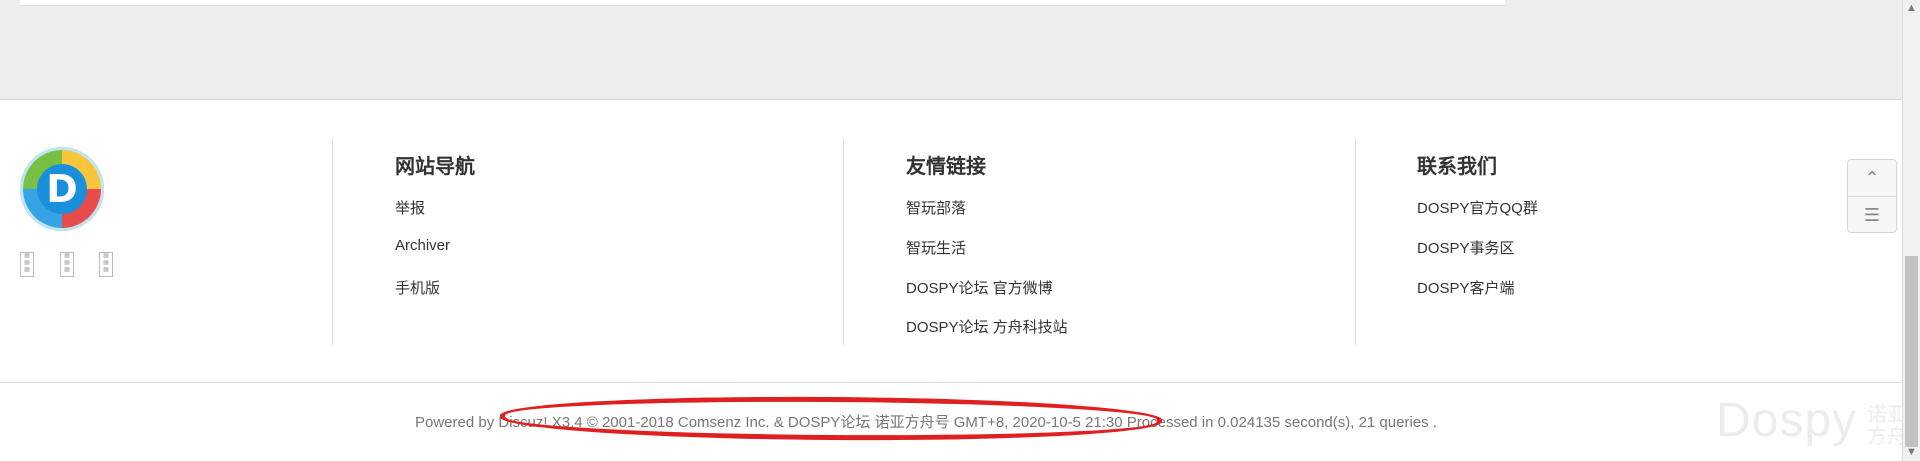 This screenshot has width=1920, height=461. I want to click on scrollbar-thumb, so click(1911, 351).